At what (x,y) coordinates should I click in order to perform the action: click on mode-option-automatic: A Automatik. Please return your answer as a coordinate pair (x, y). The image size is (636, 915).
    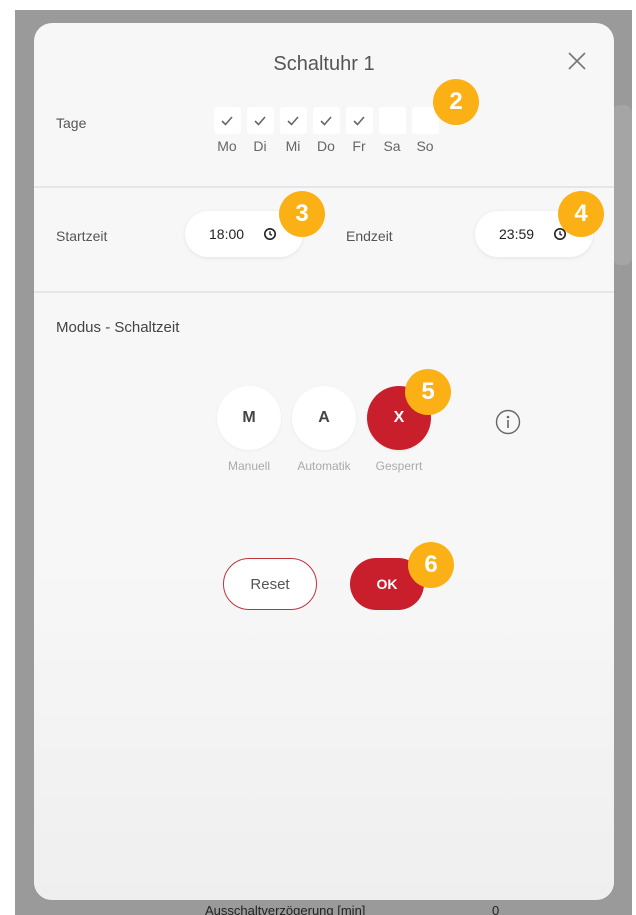
    Looking at the image, I should click on (324, 429).